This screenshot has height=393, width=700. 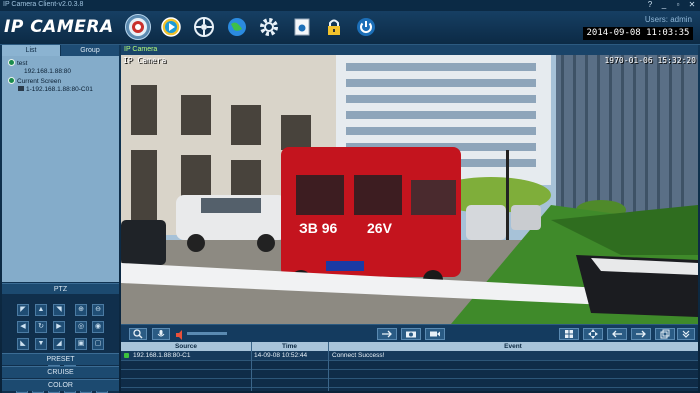 I want to click on ptz-up-button: ▲, so click(x=41, y=310).